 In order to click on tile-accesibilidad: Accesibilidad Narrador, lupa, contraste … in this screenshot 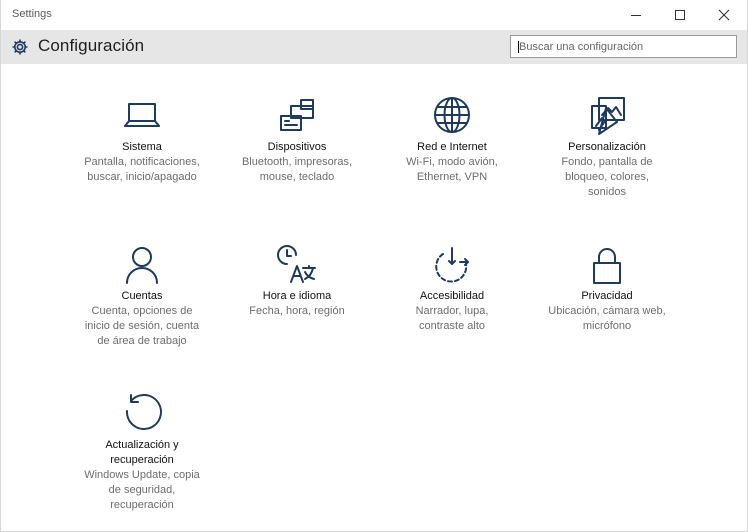, I will do `click(452, 289)`.